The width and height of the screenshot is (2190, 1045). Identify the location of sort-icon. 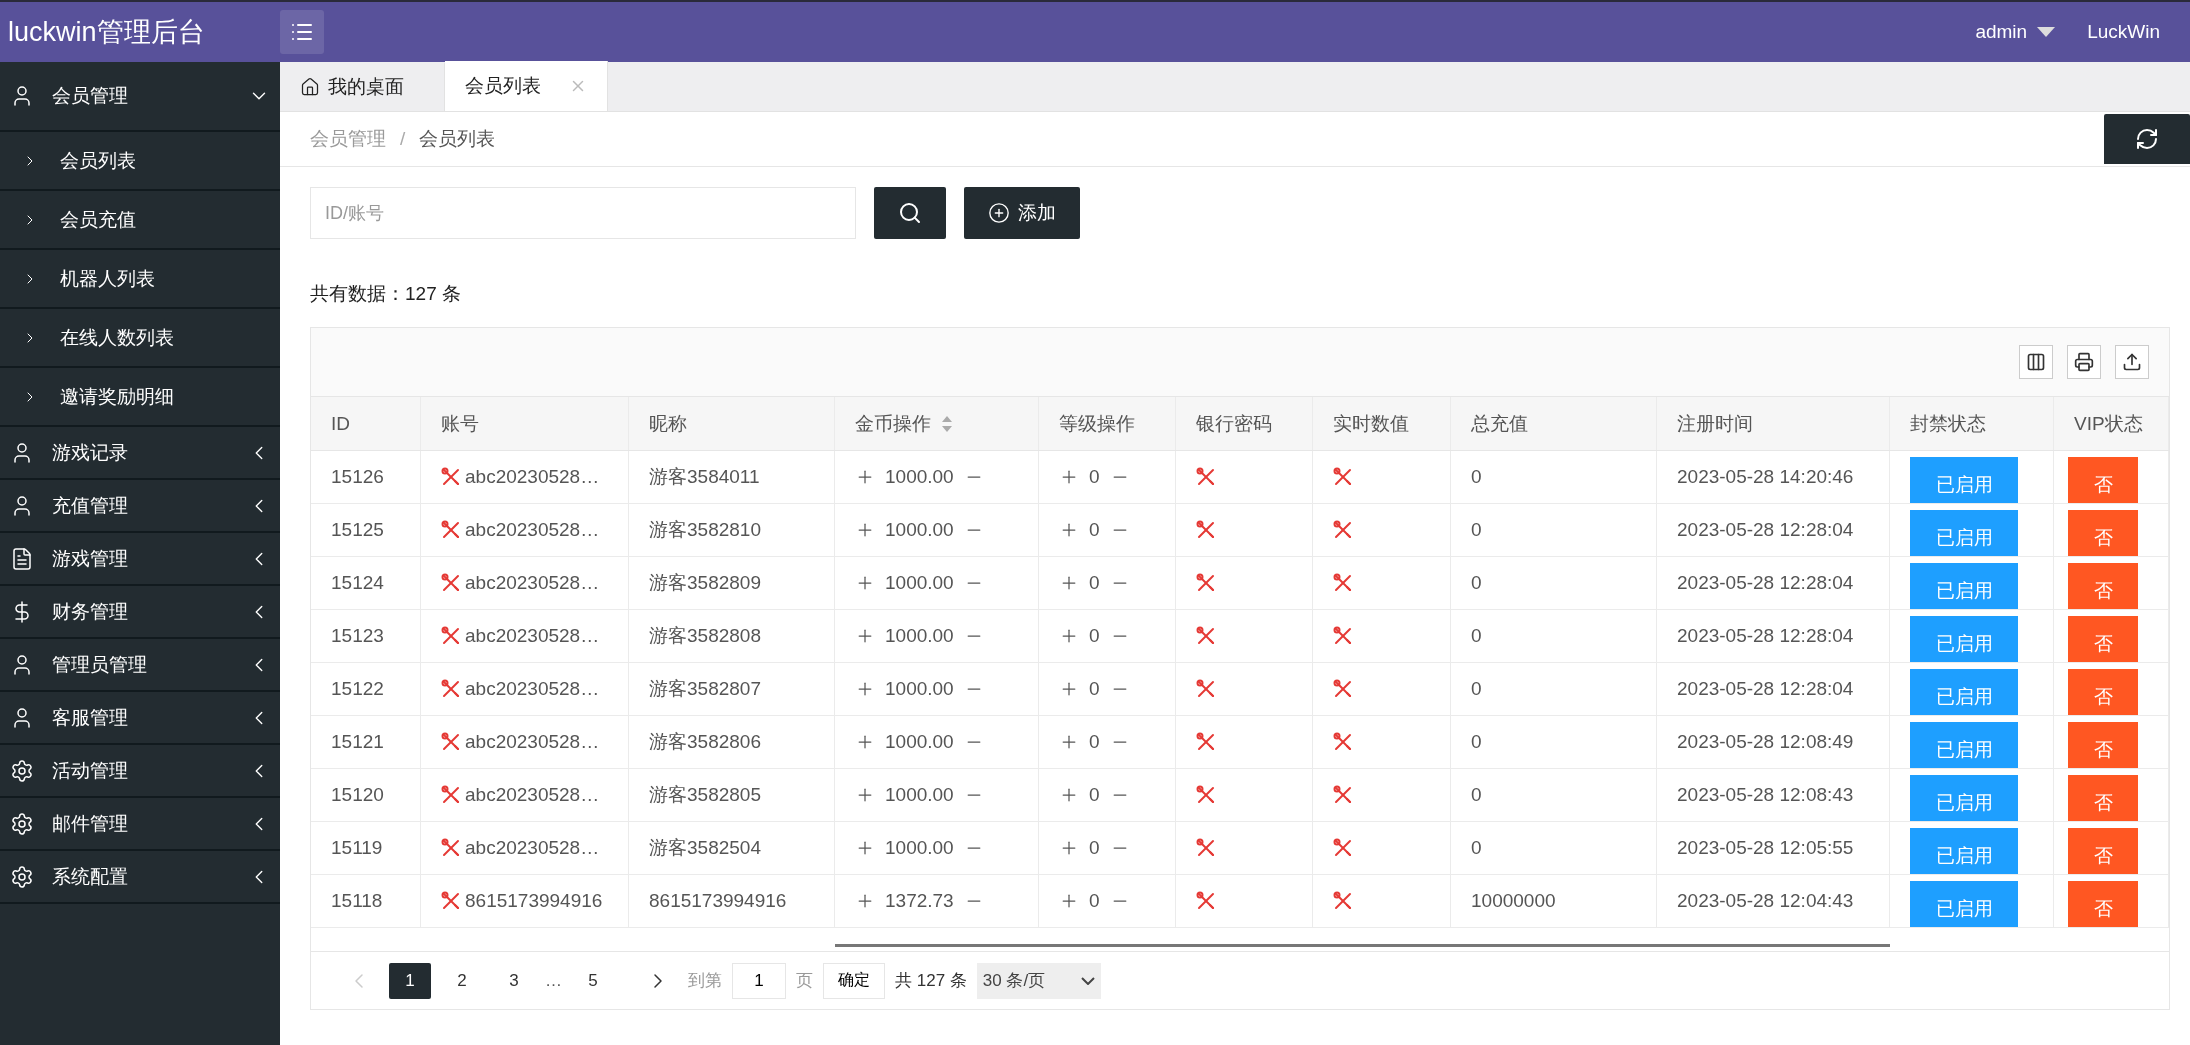
(947, 423).